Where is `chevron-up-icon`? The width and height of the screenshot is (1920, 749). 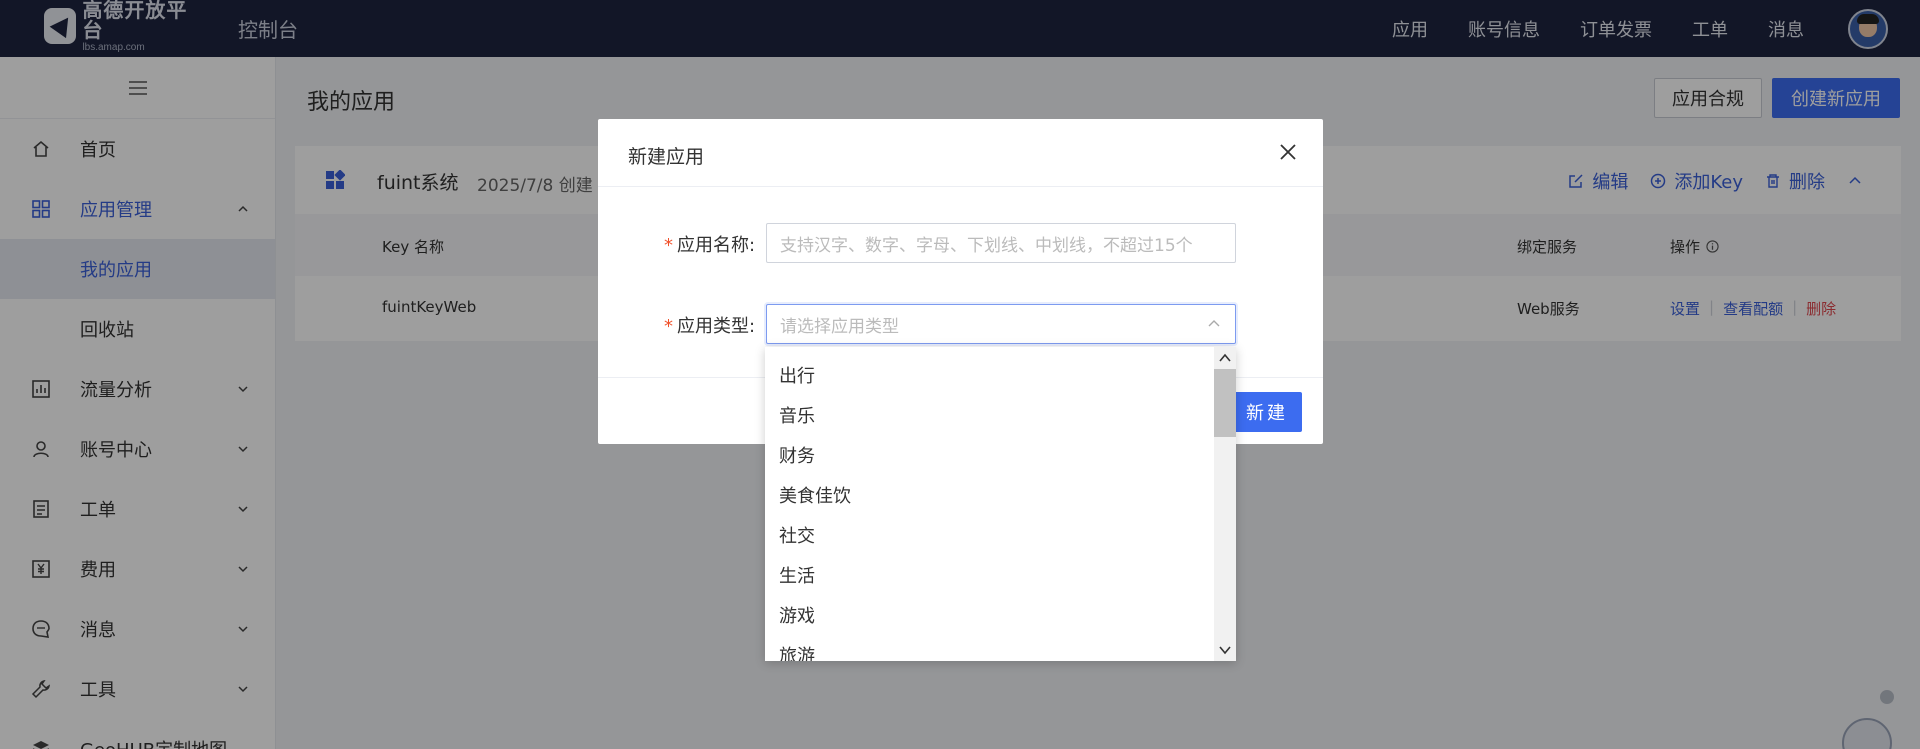
chevron-up-icon is located at coordinates (1214, 323).